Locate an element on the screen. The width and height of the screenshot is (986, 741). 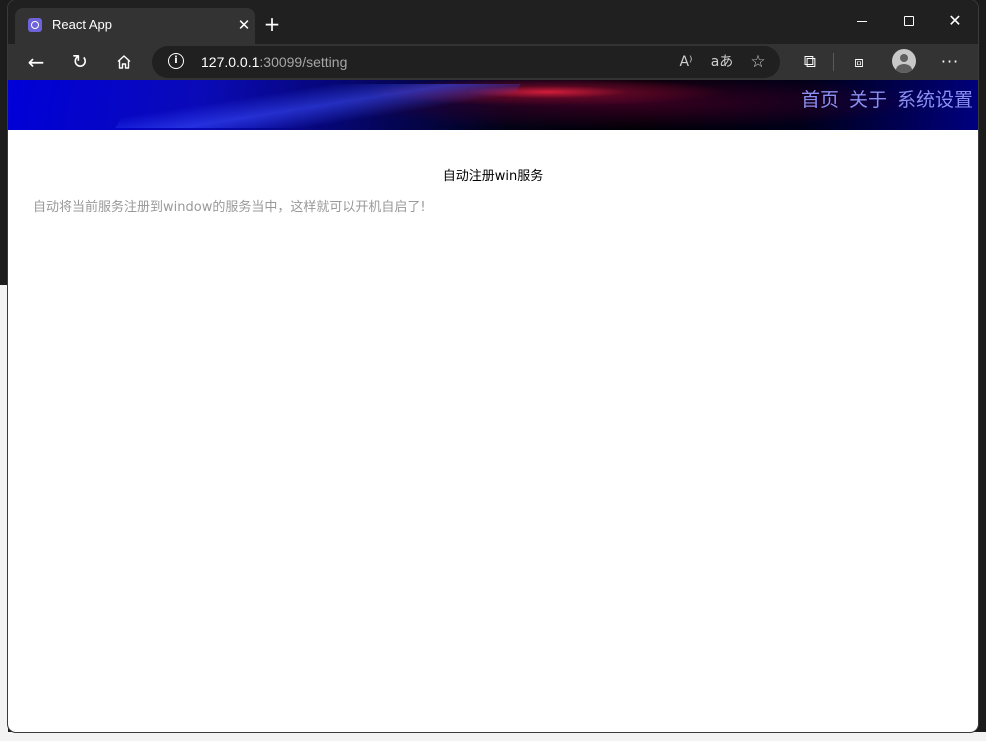
site-nav: 首页 关于 系统设置 is located at coordinates (887, 100).